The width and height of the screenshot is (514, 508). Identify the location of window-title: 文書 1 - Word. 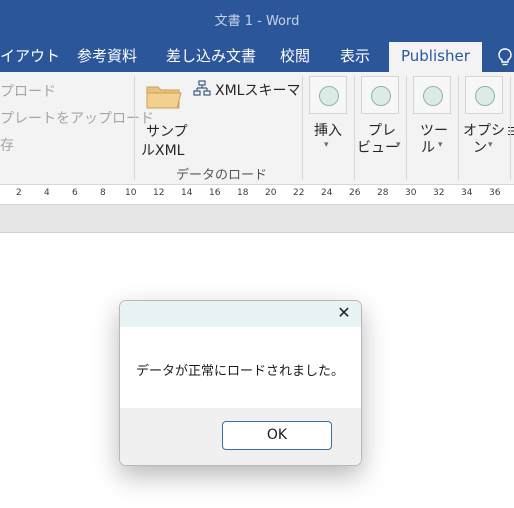
(257, 21).